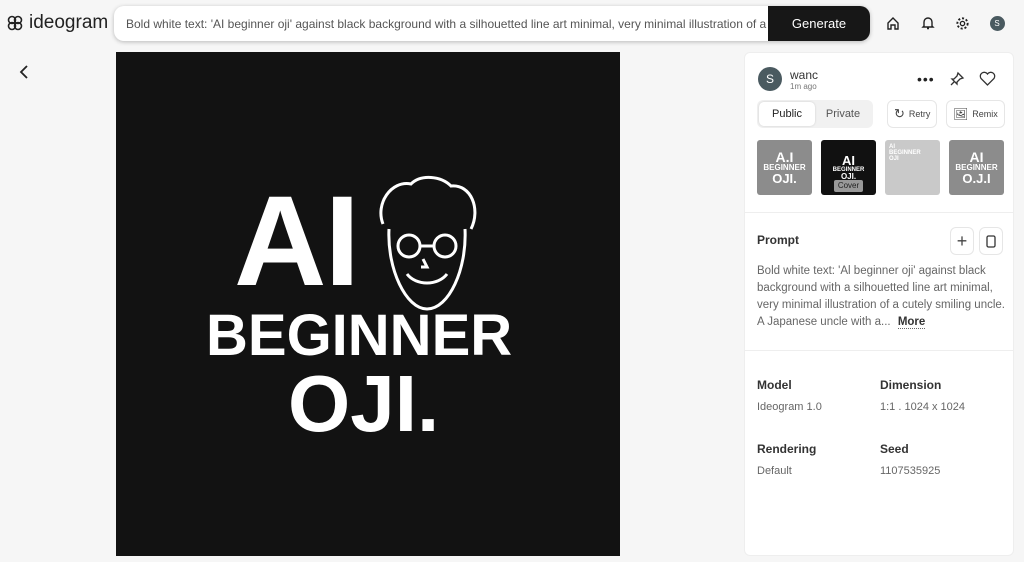  What do you see at coordinates (770, 79) in the screenshot?
I see `user-avatar: S` at bounding box center [770, 79].